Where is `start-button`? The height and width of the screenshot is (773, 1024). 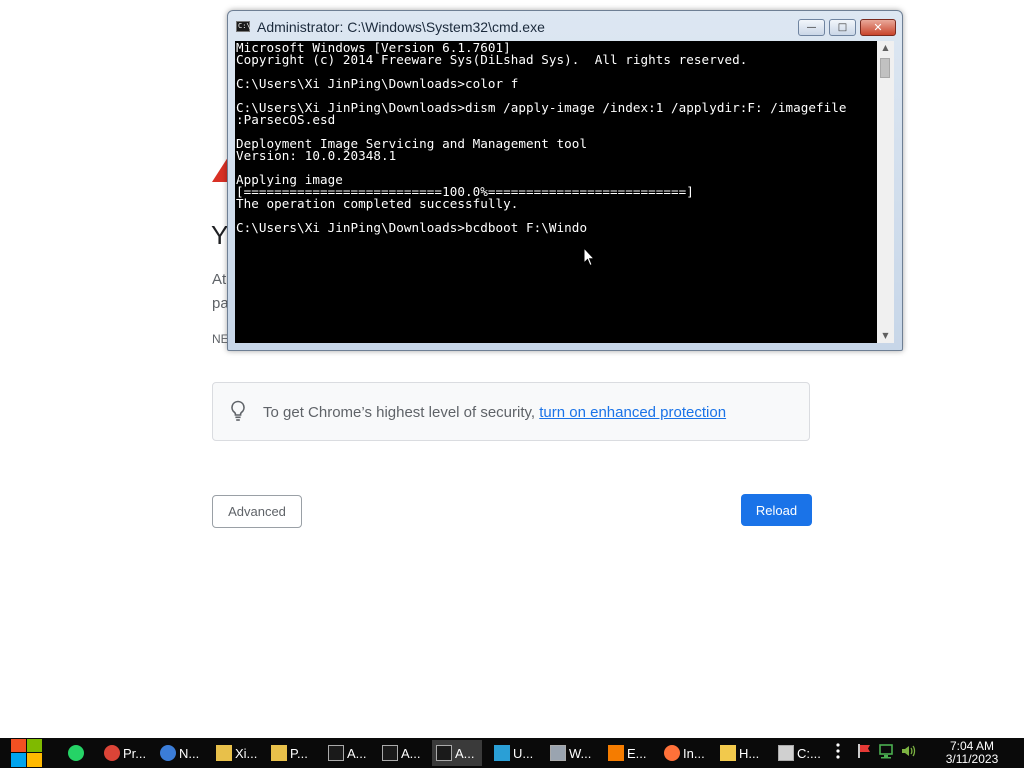 start-button is located at coordinates (27, 753).